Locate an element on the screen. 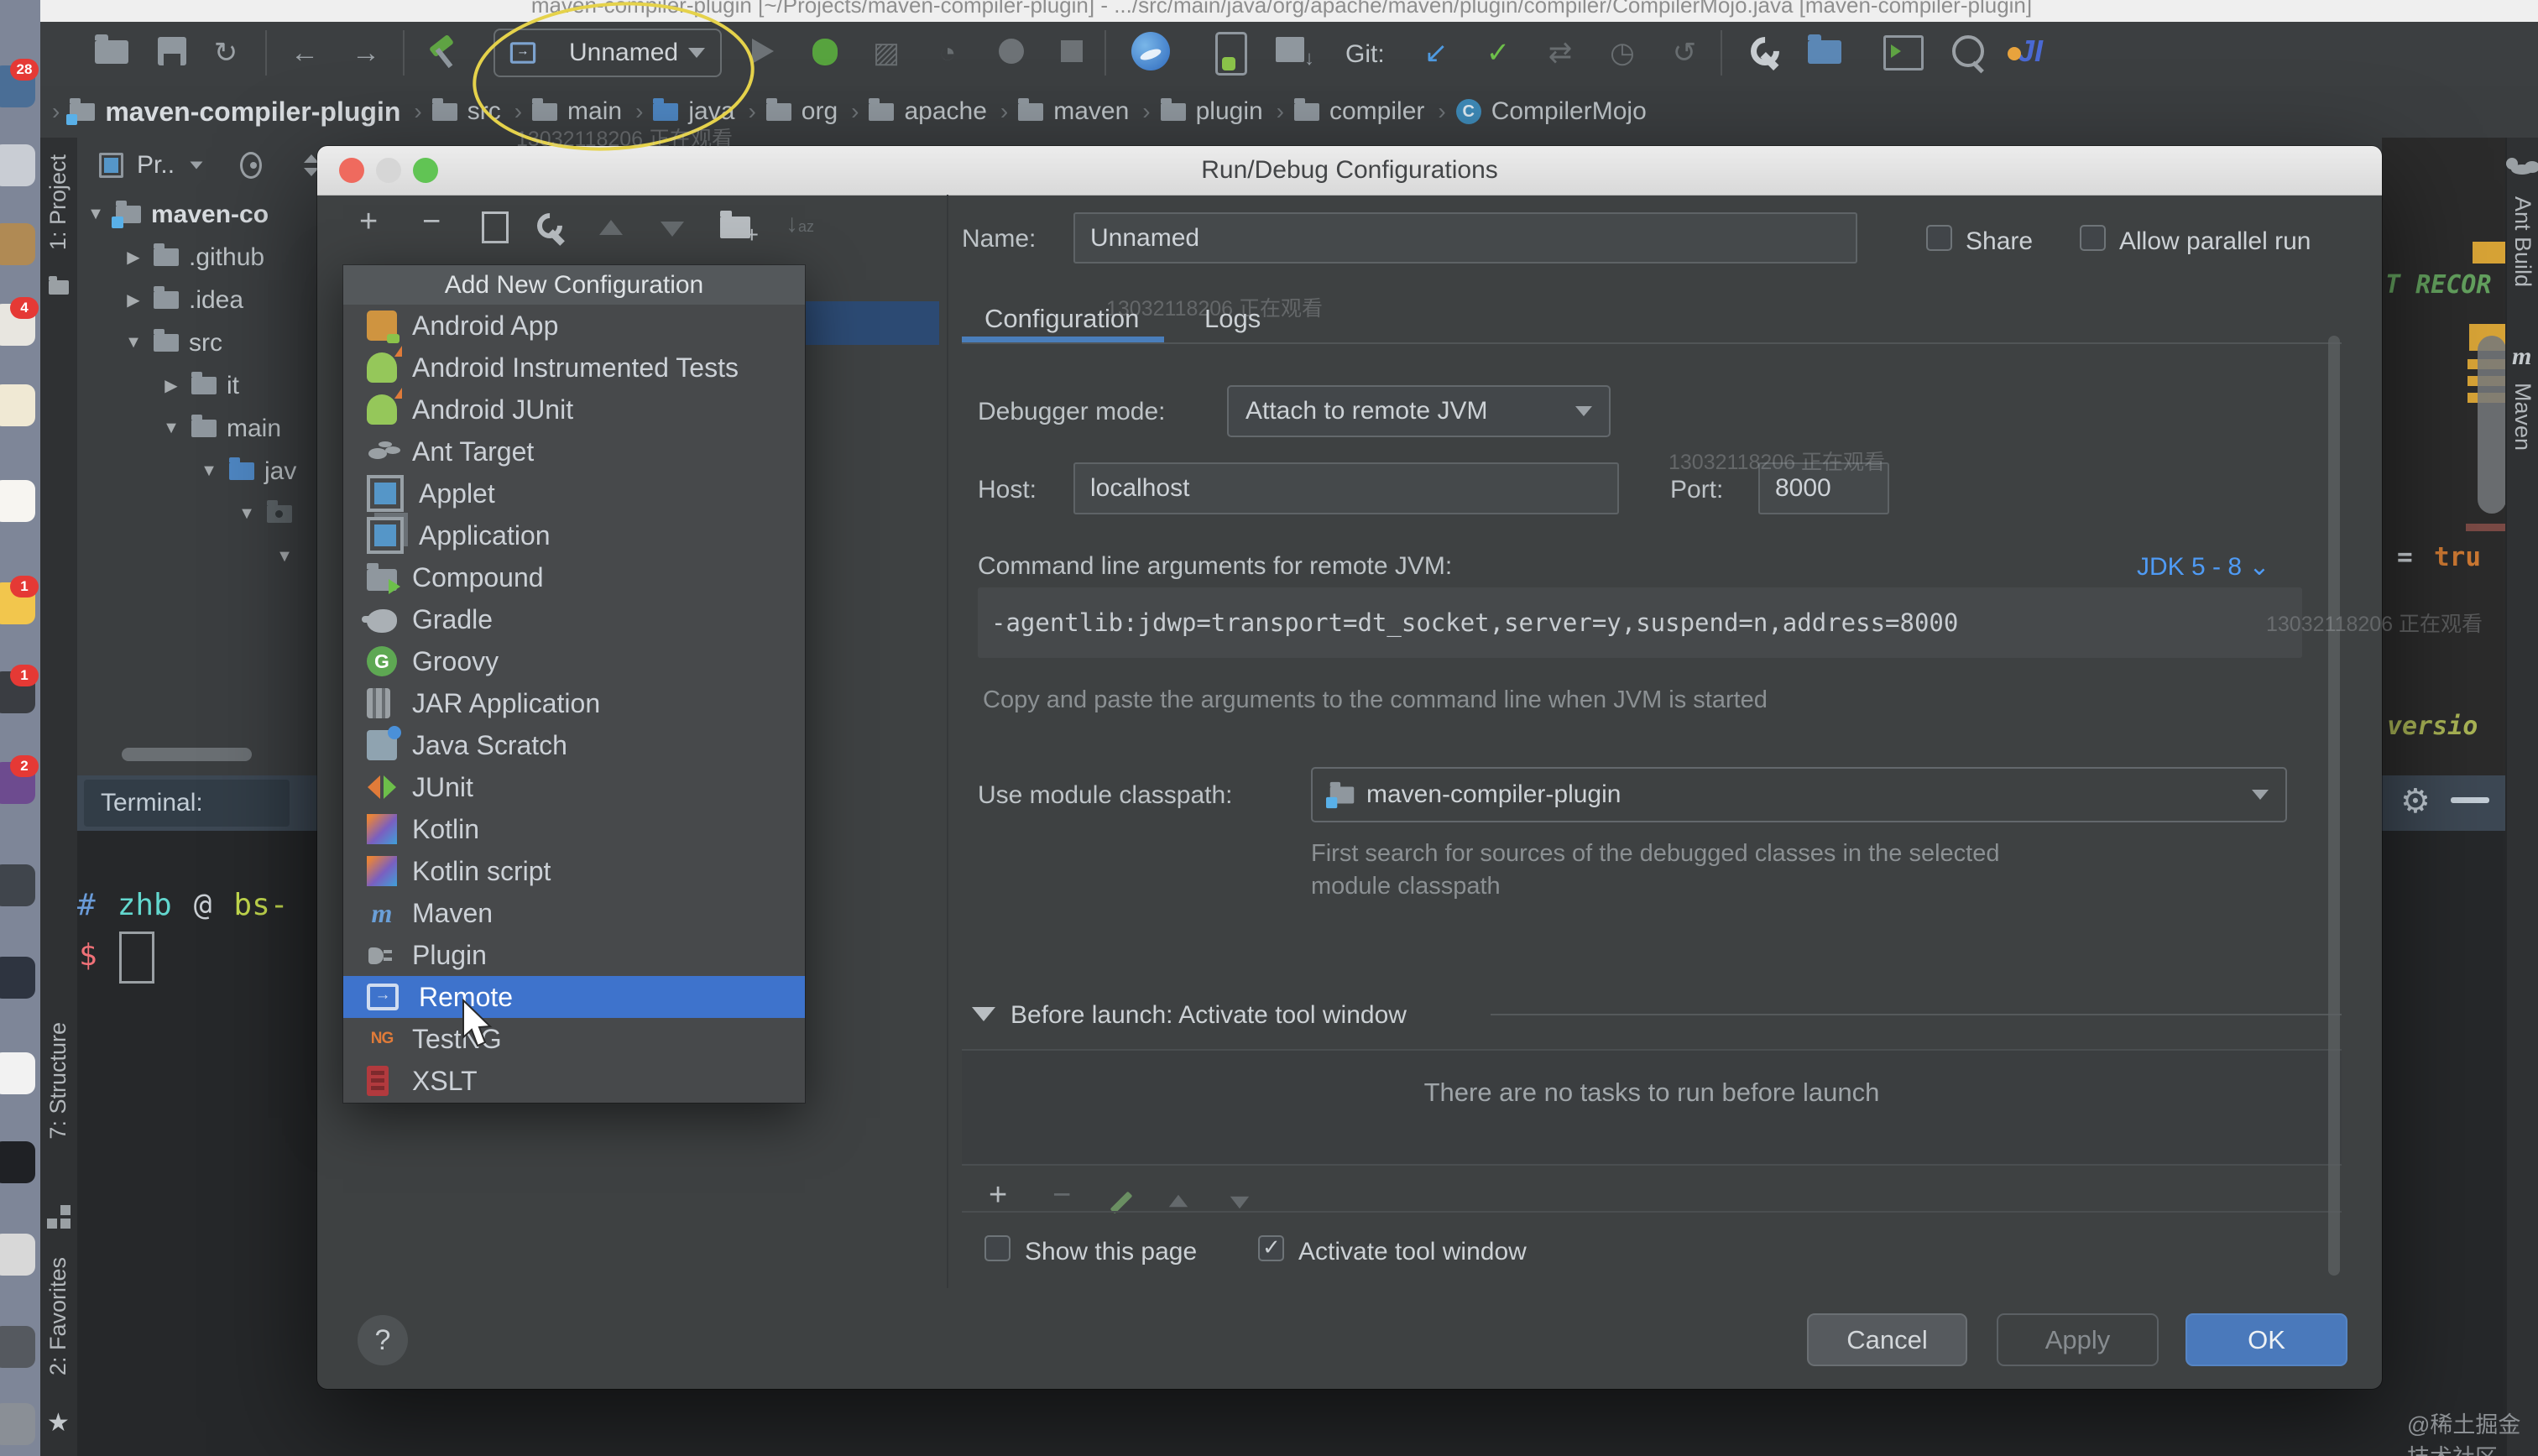 The image size is (2538, 1456). tab-favorites: 2: Favorites is located at coordinates (58, 1316).